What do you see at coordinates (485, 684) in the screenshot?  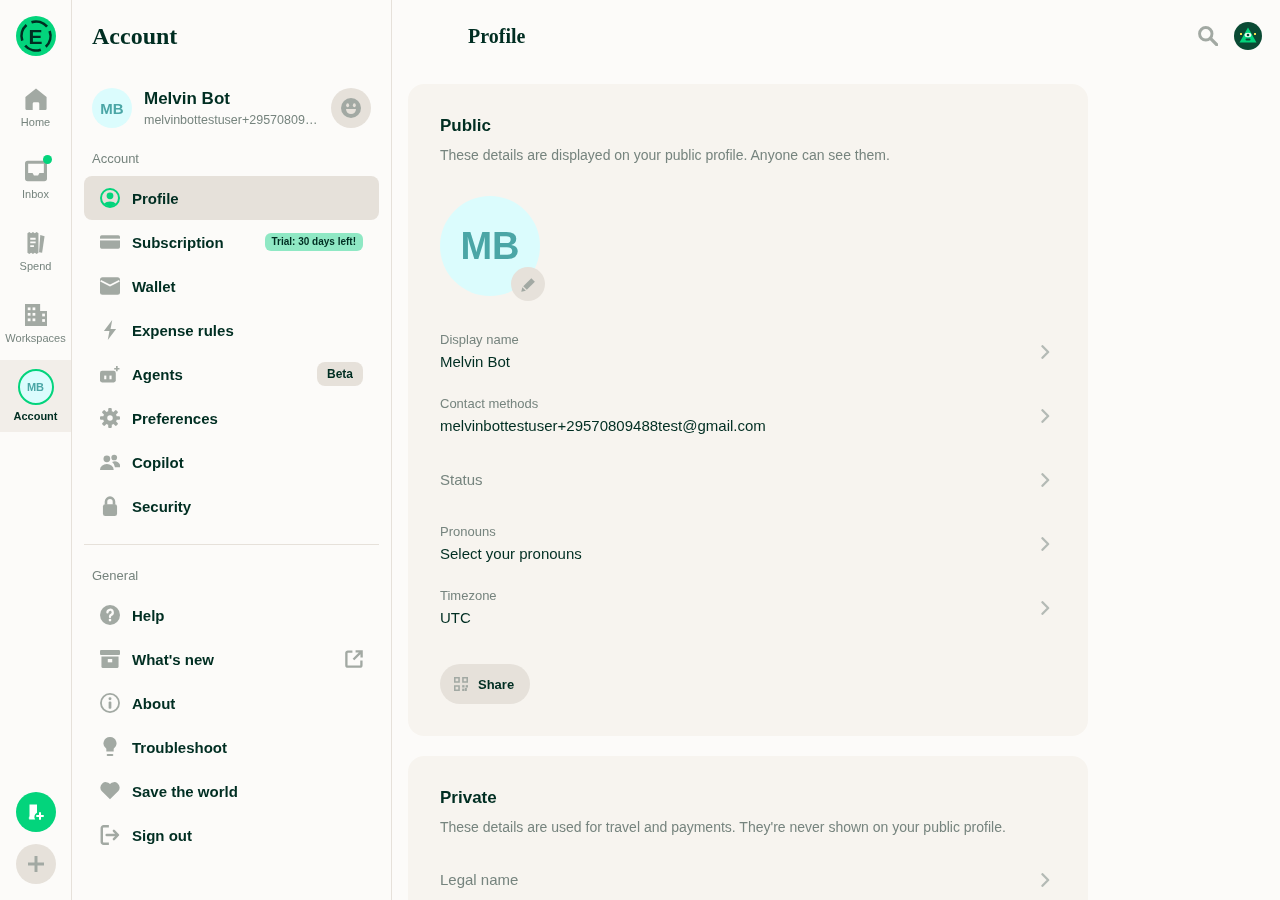 I see `share-button: Share` at bounding box center [485, 684].